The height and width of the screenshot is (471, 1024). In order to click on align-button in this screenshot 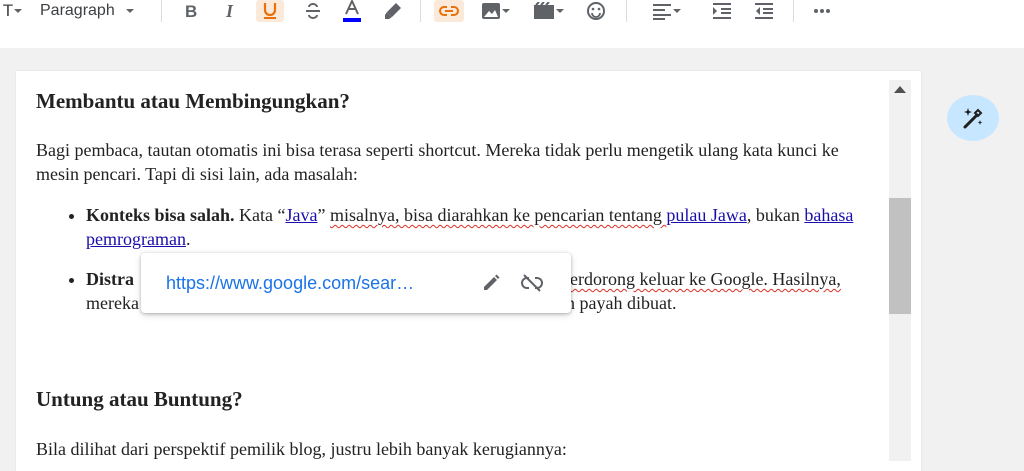, I will do `click(667, 11)`.